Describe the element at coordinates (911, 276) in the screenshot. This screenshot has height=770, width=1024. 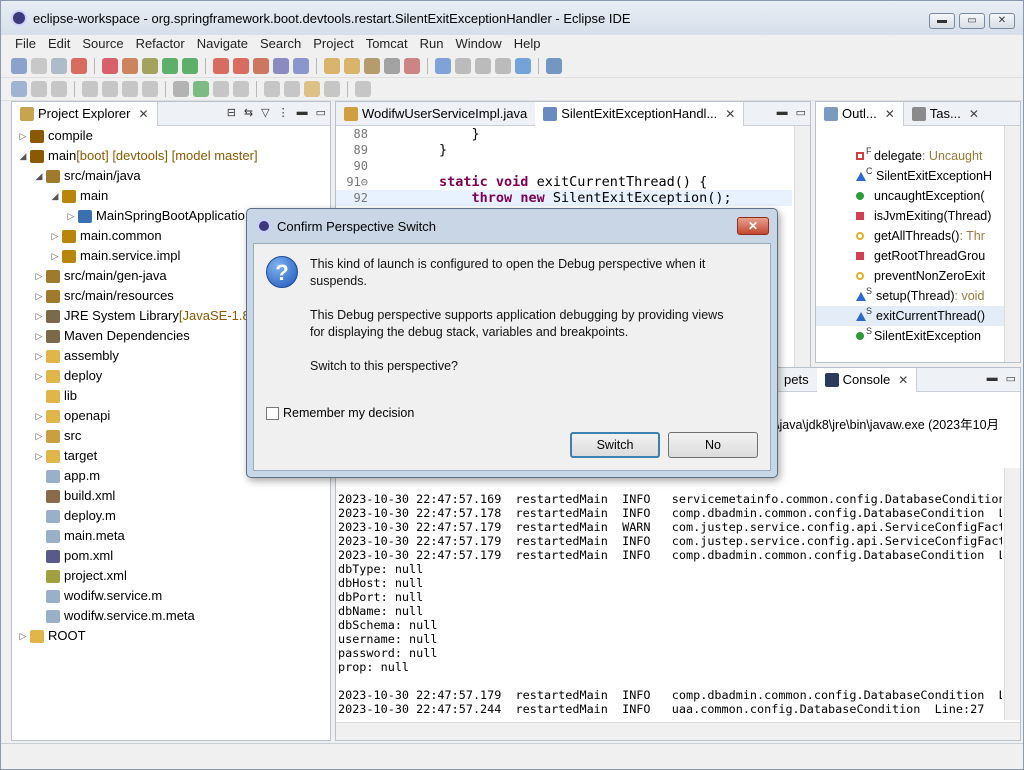
I see `outline-item: preventNonZeroExit` at that location.